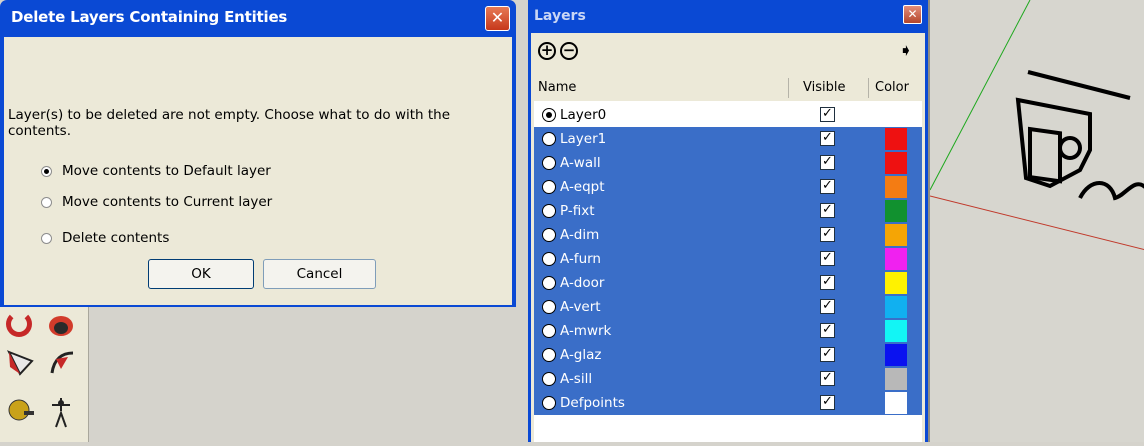 The image size is (1144, 446). I want to click on layer-row: A-wall ✓, so click(728, 163).